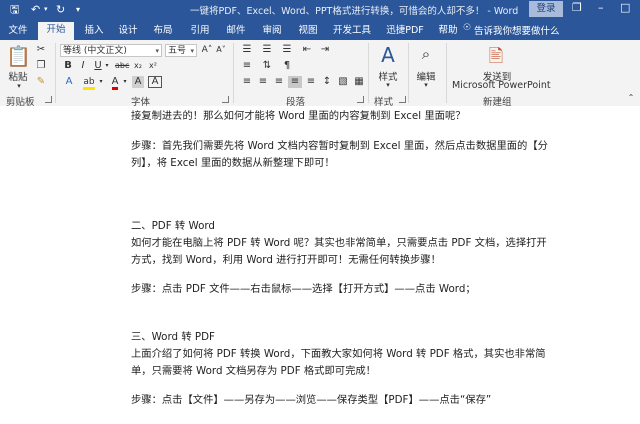 This screenshot has width=640, height=424. I want to click on font-launcher-icon, so click(225, 99).